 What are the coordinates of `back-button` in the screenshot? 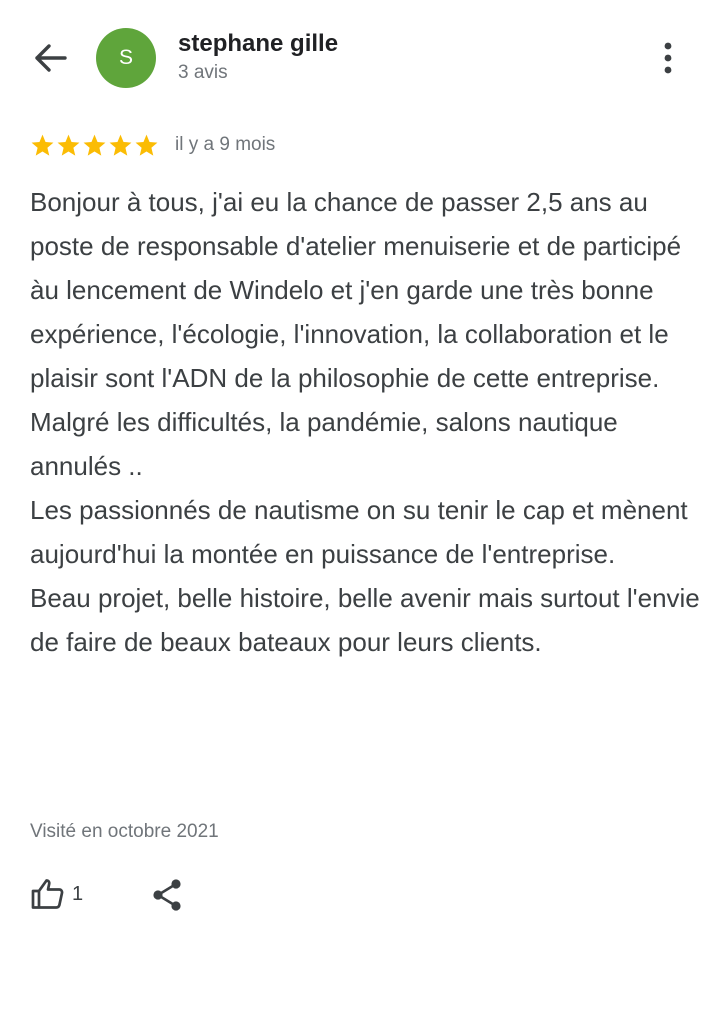 It's located at (50, 58).